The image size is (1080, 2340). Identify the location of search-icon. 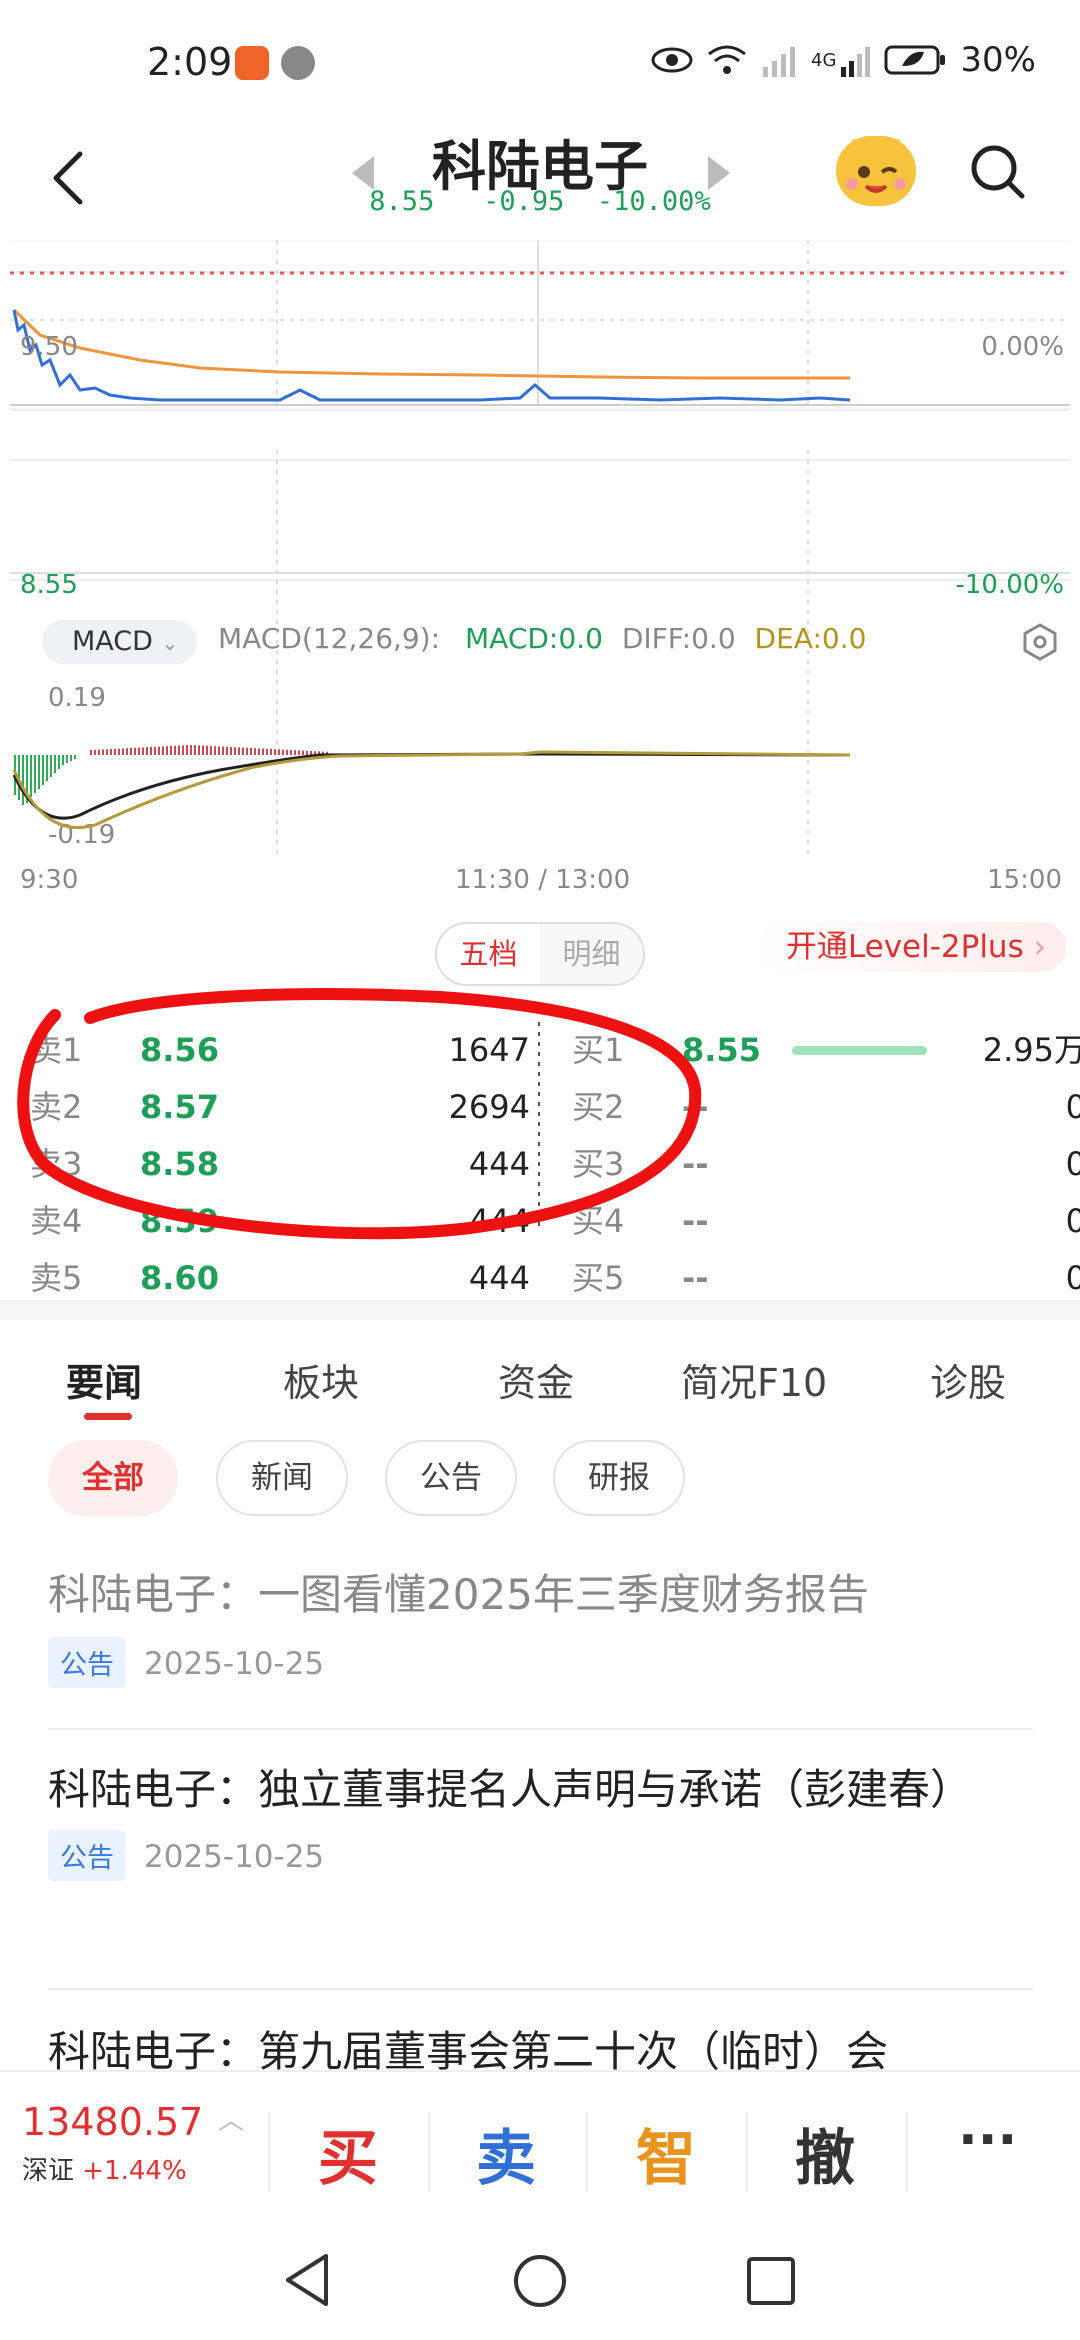
(998, 172).